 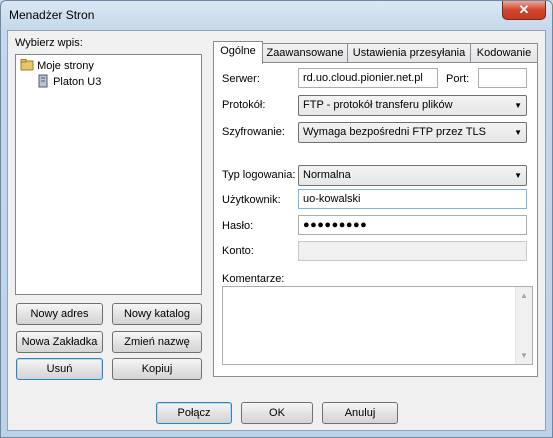 What do you see at coordinates (49, 43) in the screenshot?
I see `select-entry-label: Wybierz wpis:` at bounding box center [49, 43].